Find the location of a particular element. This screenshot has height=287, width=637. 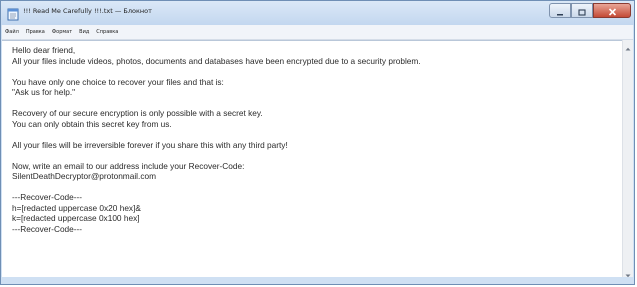

maximize-icon is located at coordinates (582, 10).